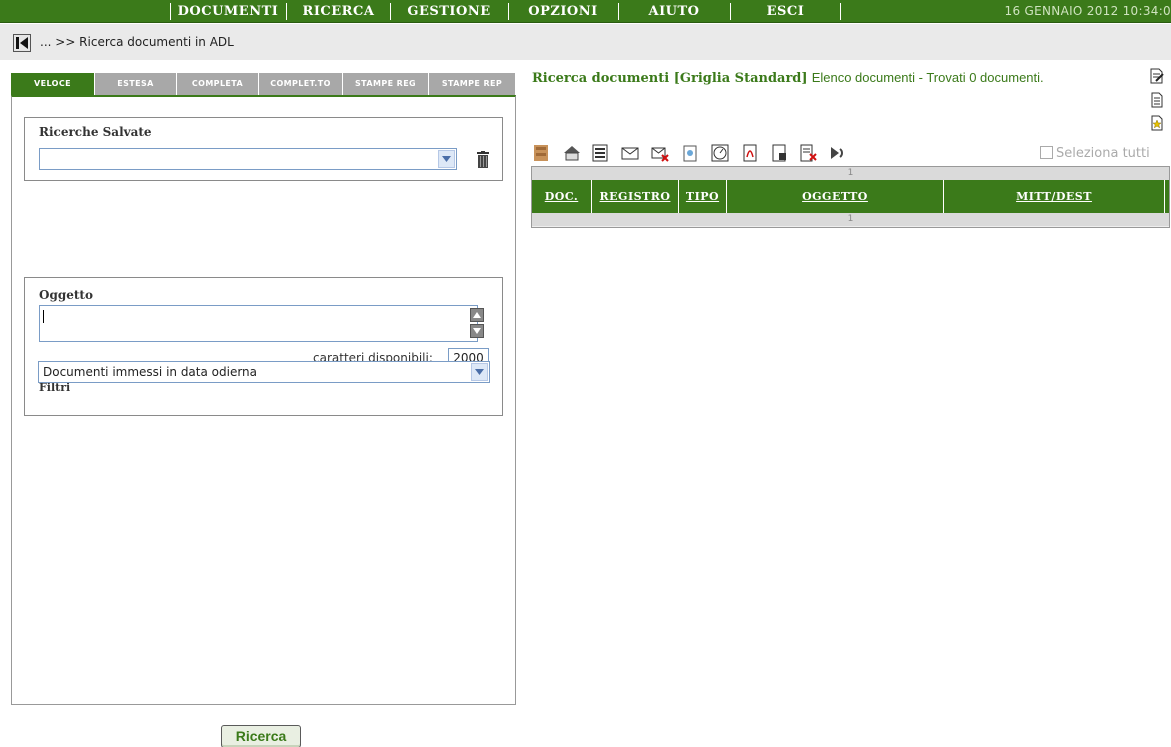  What do you see at coordinates (1157, 123) in the screenshot?
I see `star-doc-icon` at bounding box center [1157, 123].